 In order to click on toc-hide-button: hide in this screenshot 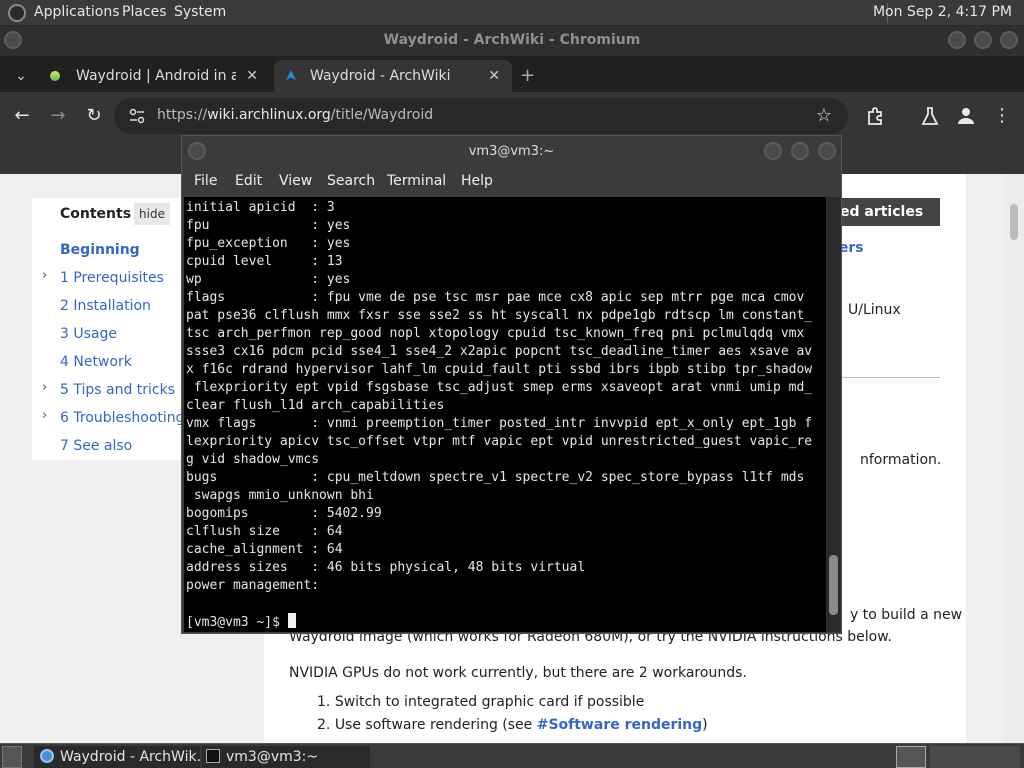, I will do `click(152, 214)`.